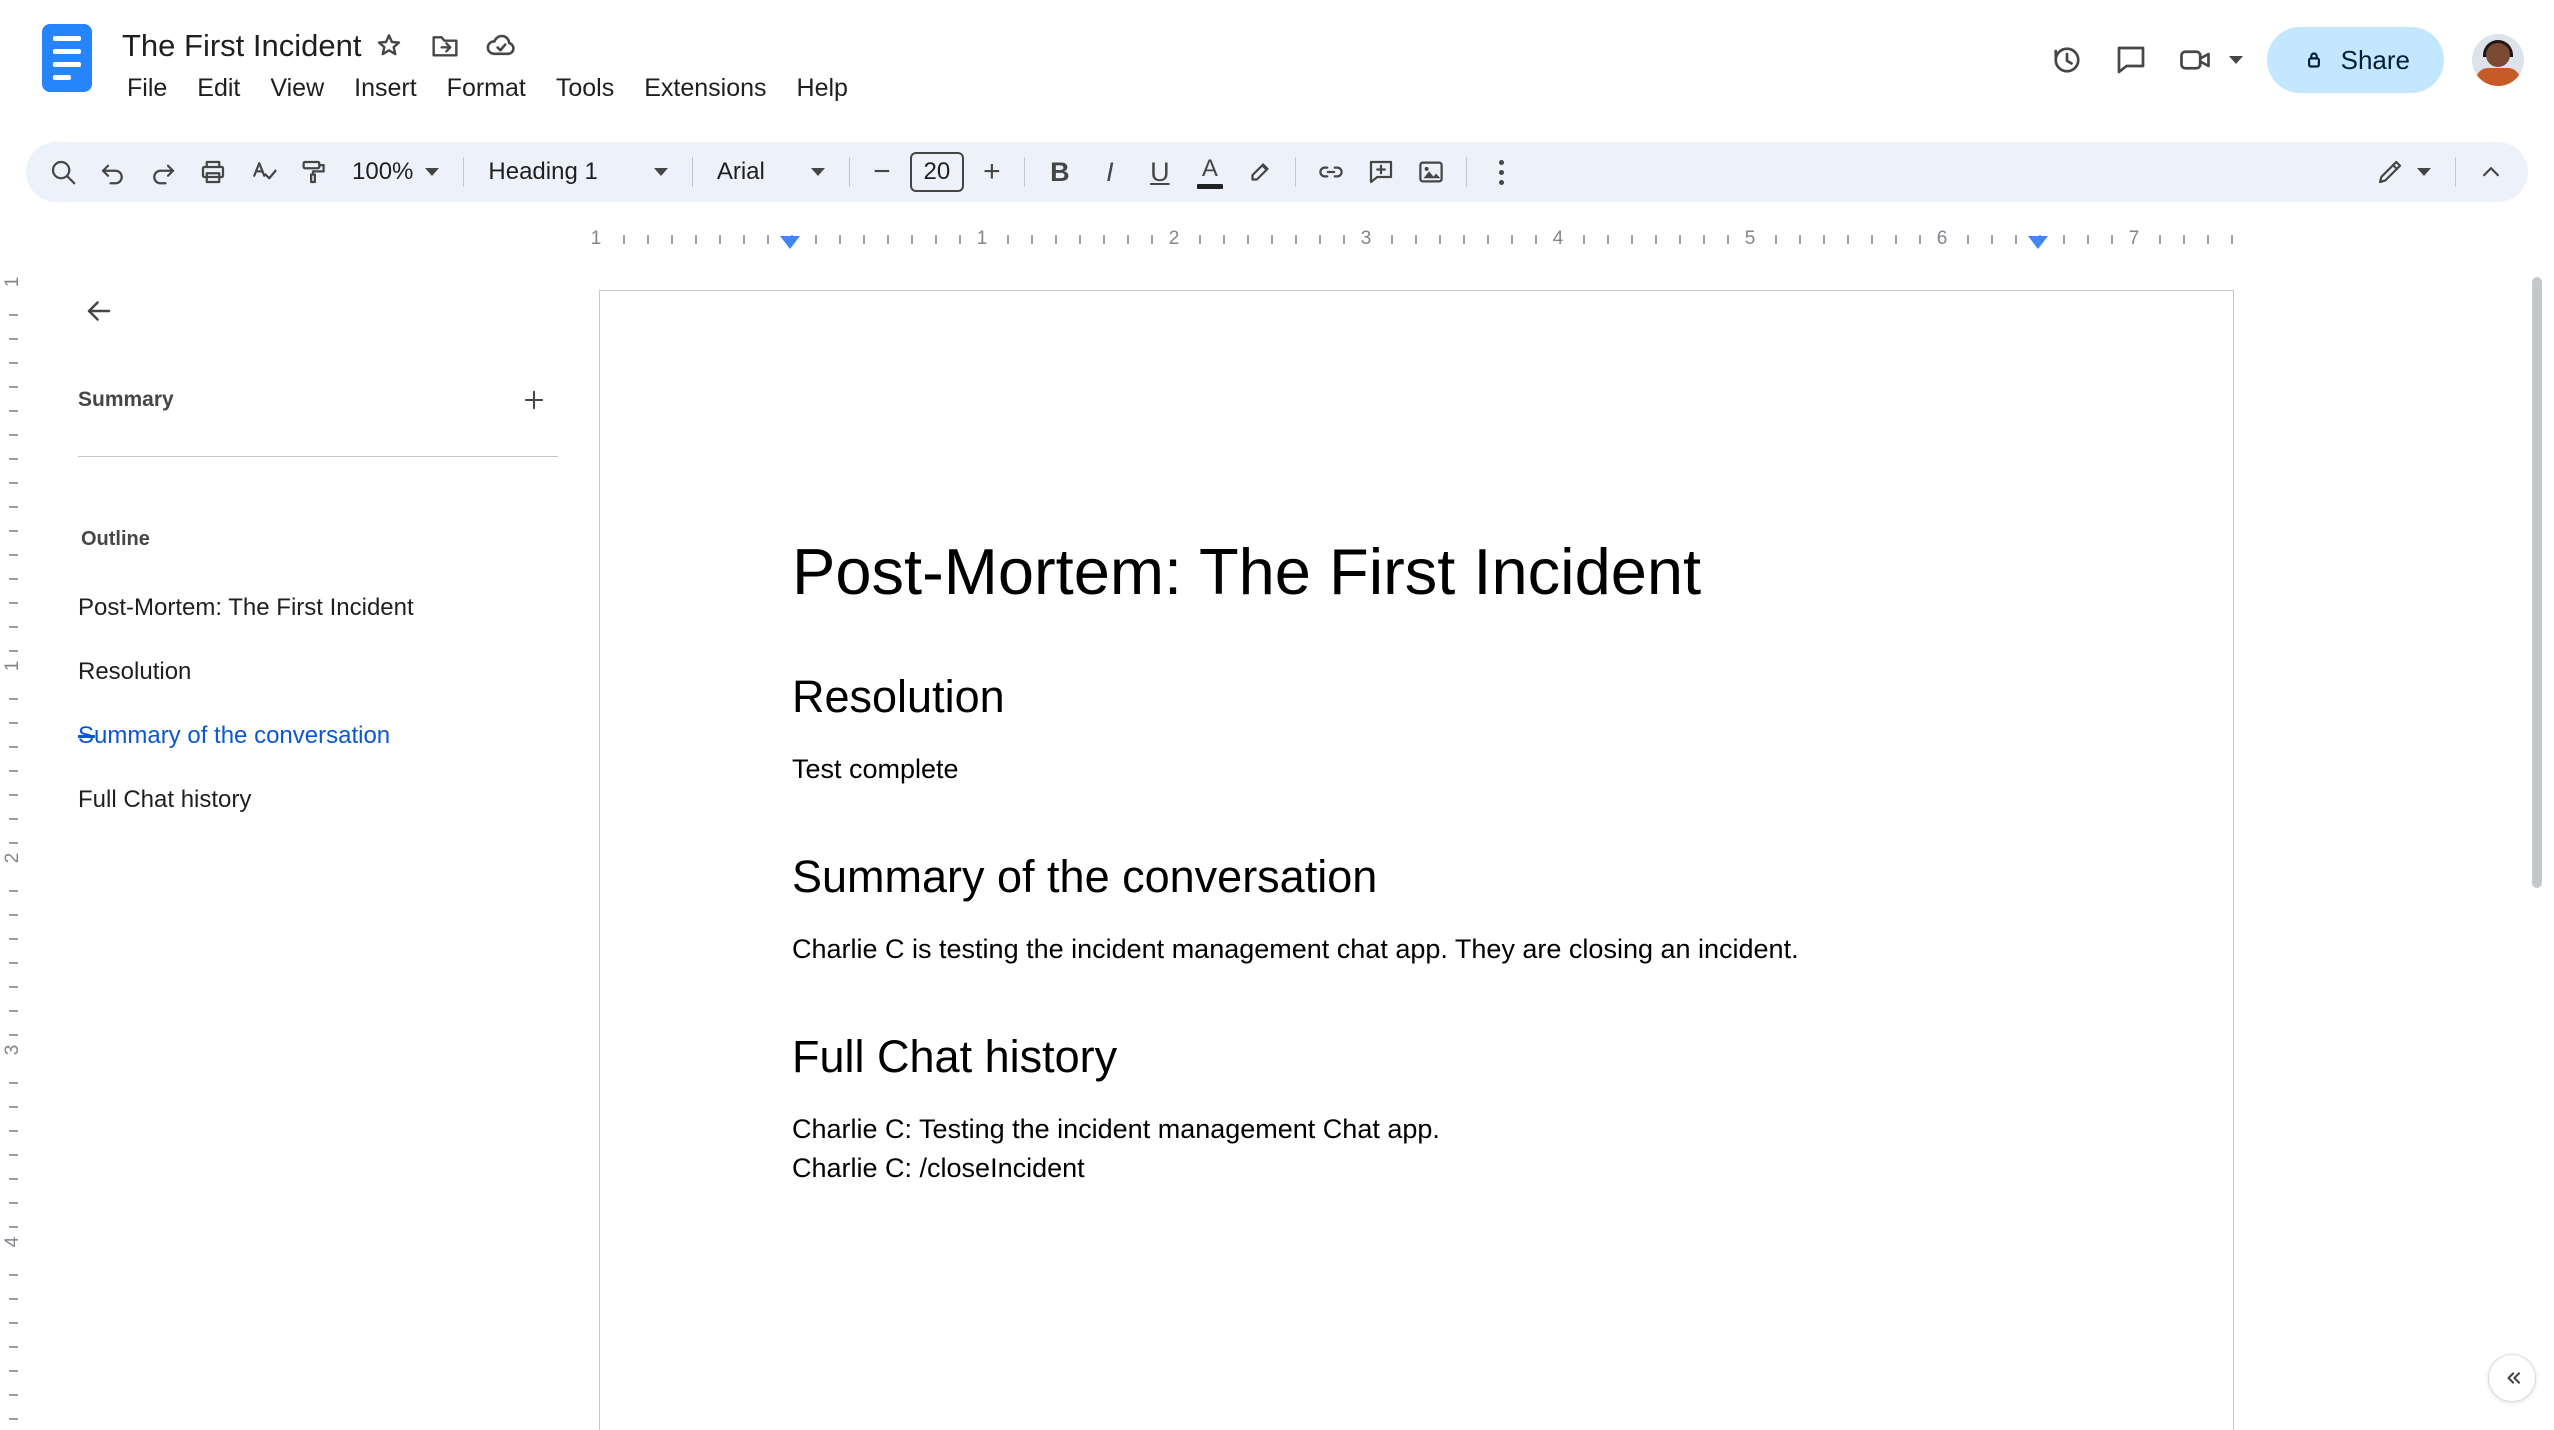  Describe the element at coordinates (2038, 242) in the screenshot. I see `right-indent-marker` at that location.